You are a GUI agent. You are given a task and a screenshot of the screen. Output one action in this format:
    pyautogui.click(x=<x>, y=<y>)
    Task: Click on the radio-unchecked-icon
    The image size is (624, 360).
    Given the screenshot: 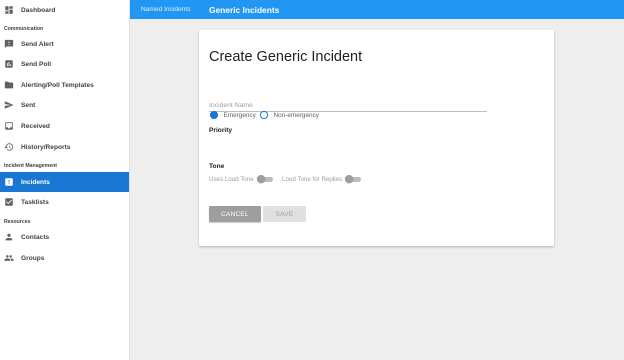 What is the action you would take?
    pyautogui.click(x=264, y=115)
    